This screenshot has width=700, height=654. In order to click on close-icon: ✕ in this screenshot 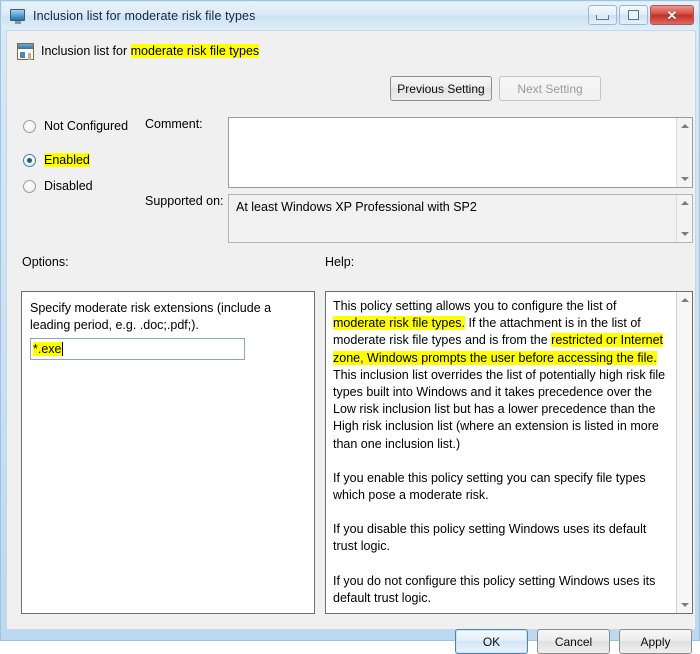, I will do `click(672, 15)`.